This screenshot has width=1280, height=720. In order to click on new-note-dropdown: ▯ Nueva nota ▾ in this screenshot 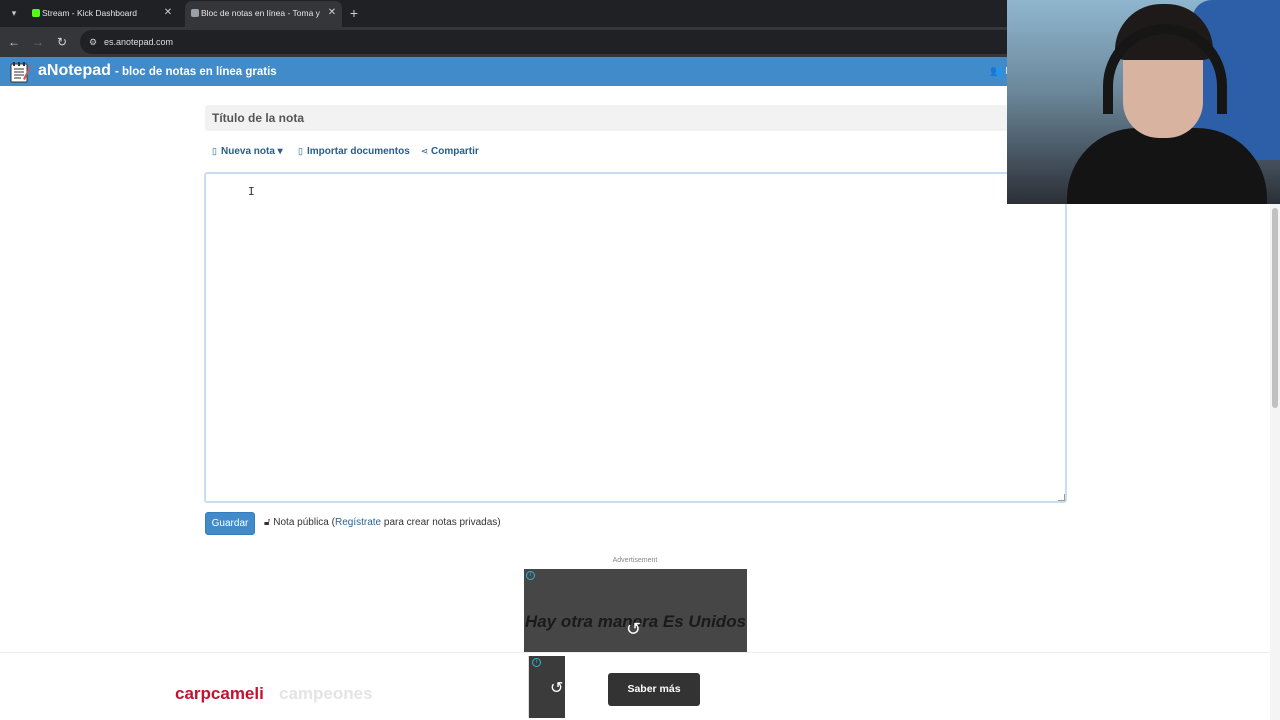, I will do `click(246, 151)`.